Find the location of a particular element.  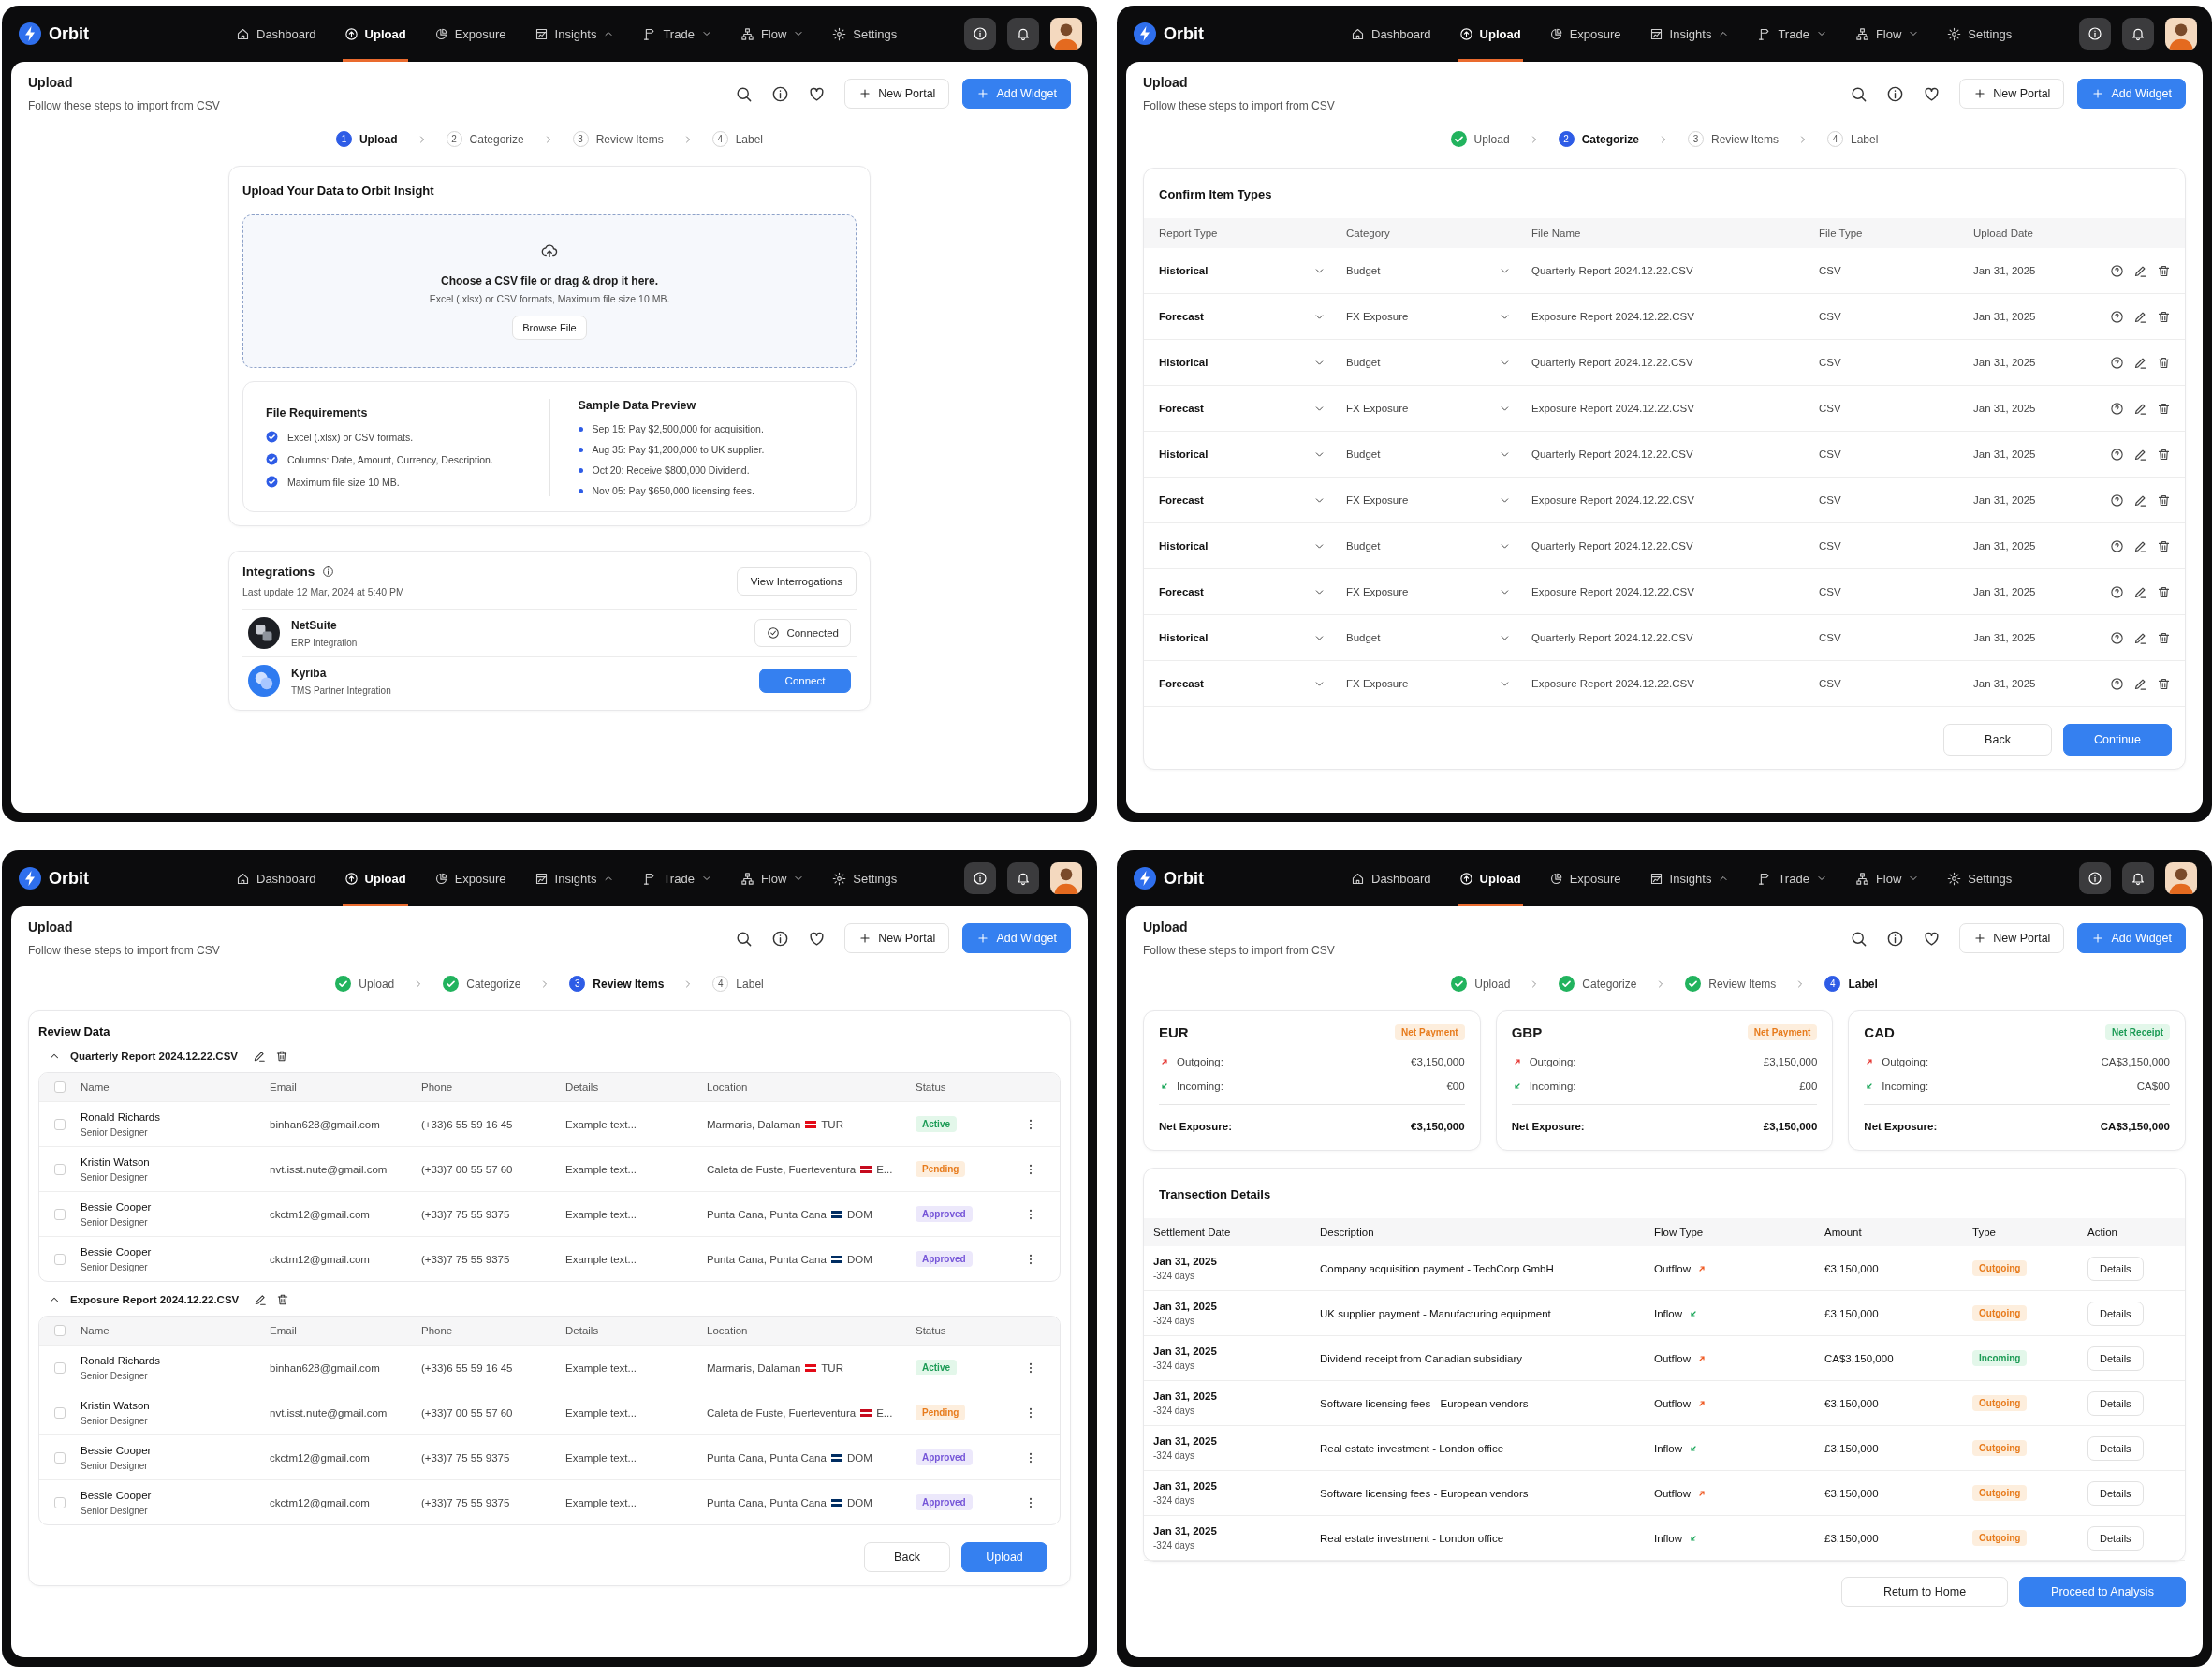

primary-button: Upload is located at coordinates (1004, 1557).